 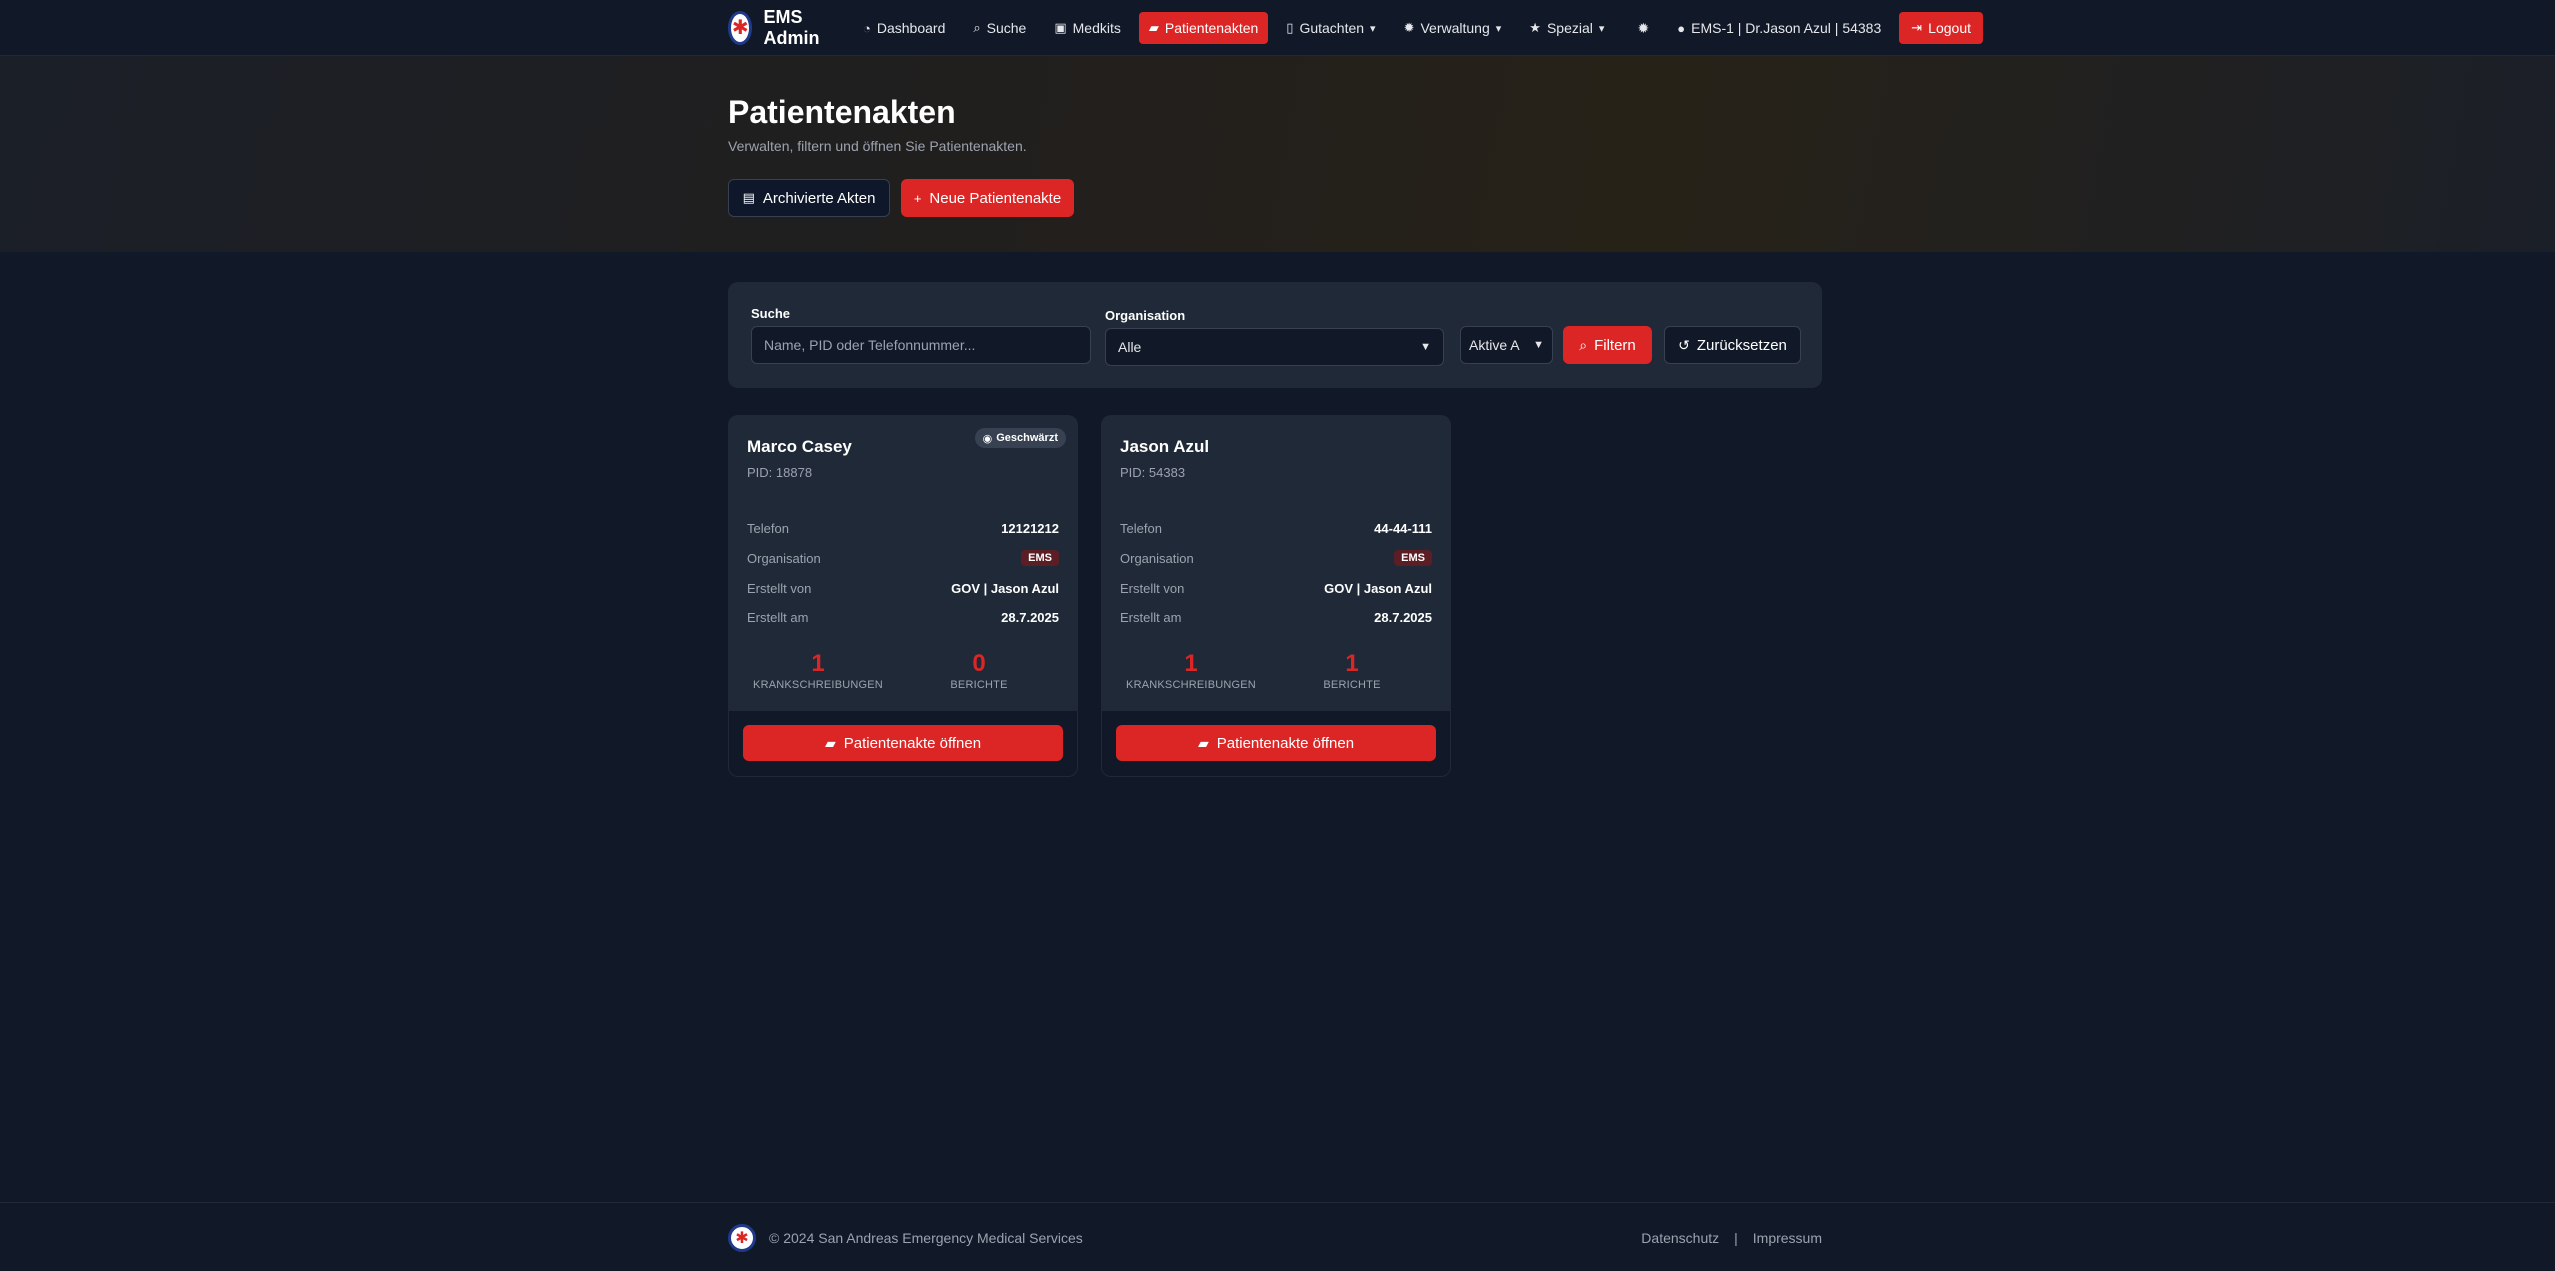 I want to click on creator-key: Erstellt von, so click(x=779, y=588).